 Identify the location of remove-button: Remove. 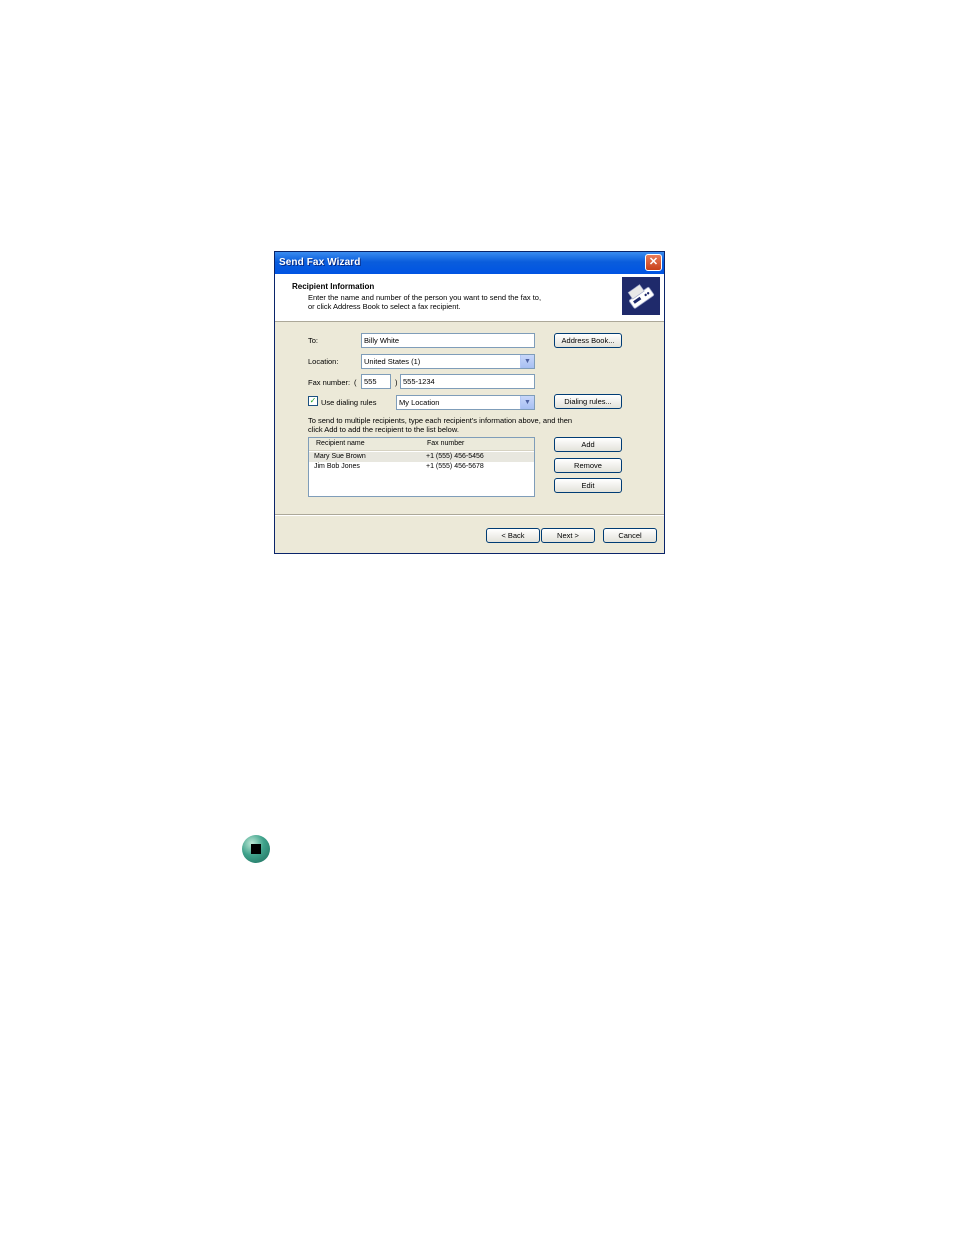
(588, 465).